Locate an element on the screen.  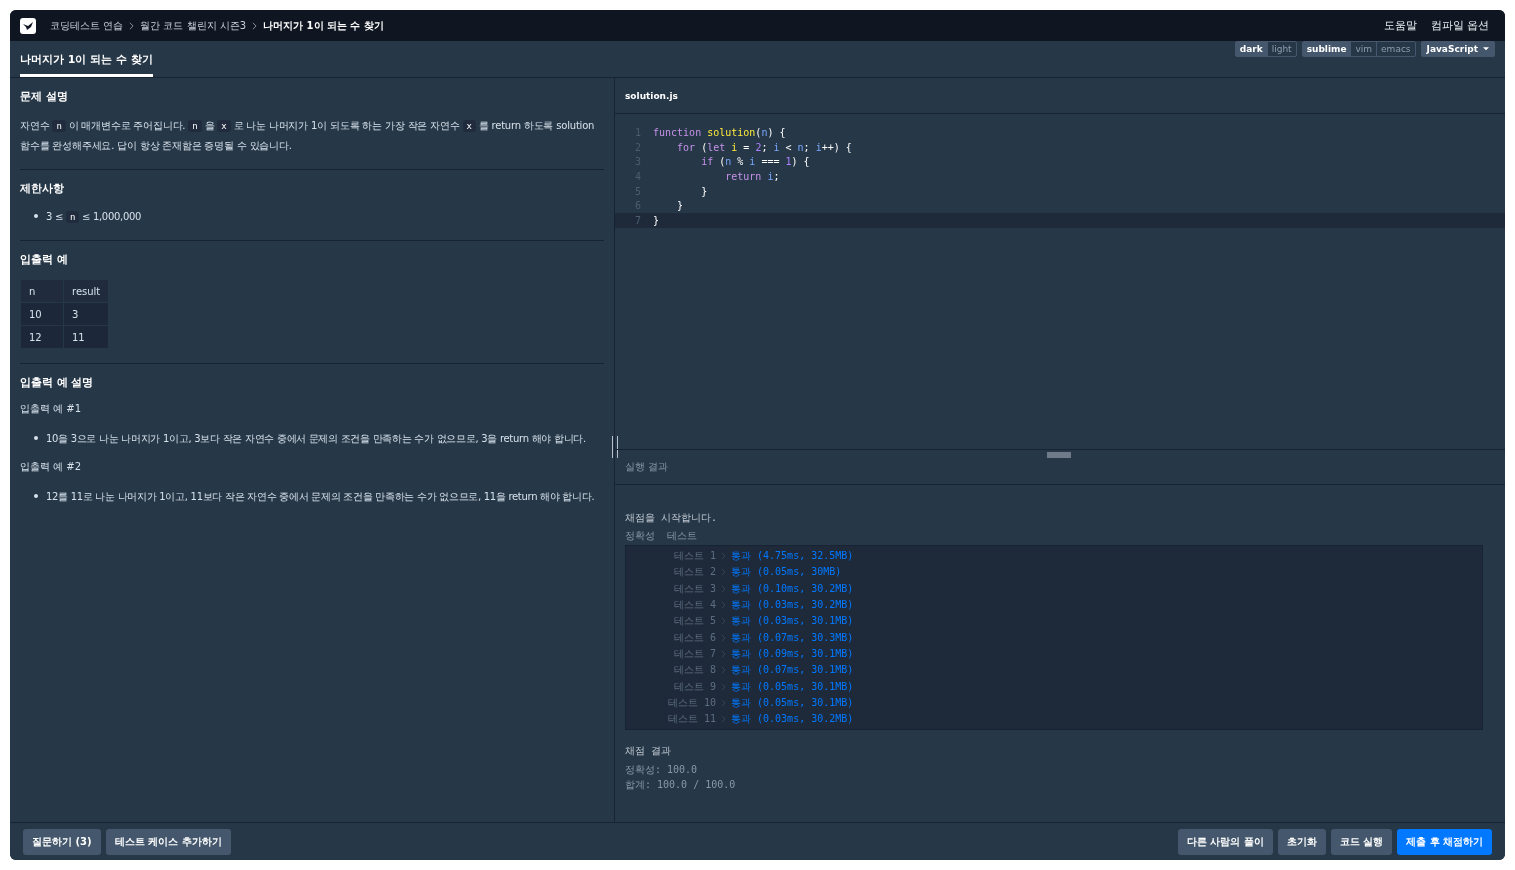
test-result: 통과 (0.07ms, 30.1MB) is located at coordinates (792, 670).